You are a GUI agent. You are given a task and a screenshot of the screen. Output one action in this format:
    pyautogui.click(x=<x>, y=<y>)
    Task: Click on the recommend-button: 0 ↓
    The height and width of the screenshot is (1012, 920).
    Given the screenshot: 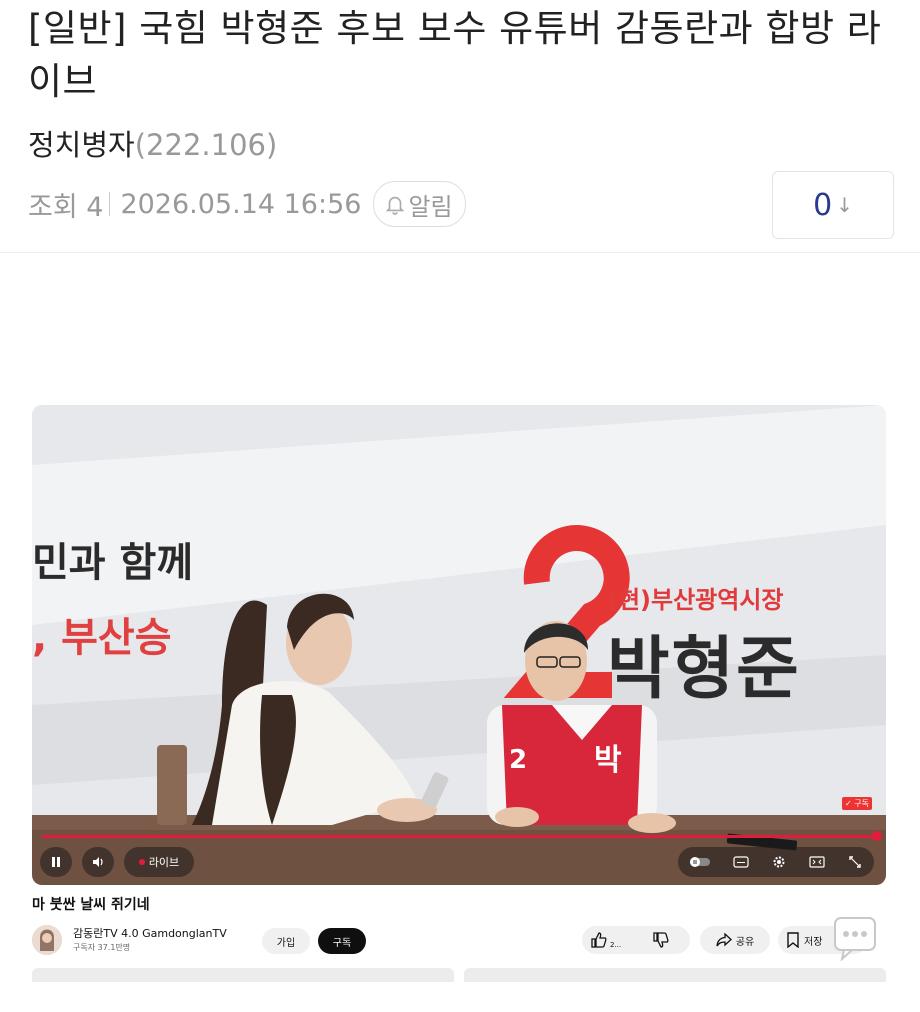 What is the action you would take?
    pyautogui.click(x=833, y=205)
    